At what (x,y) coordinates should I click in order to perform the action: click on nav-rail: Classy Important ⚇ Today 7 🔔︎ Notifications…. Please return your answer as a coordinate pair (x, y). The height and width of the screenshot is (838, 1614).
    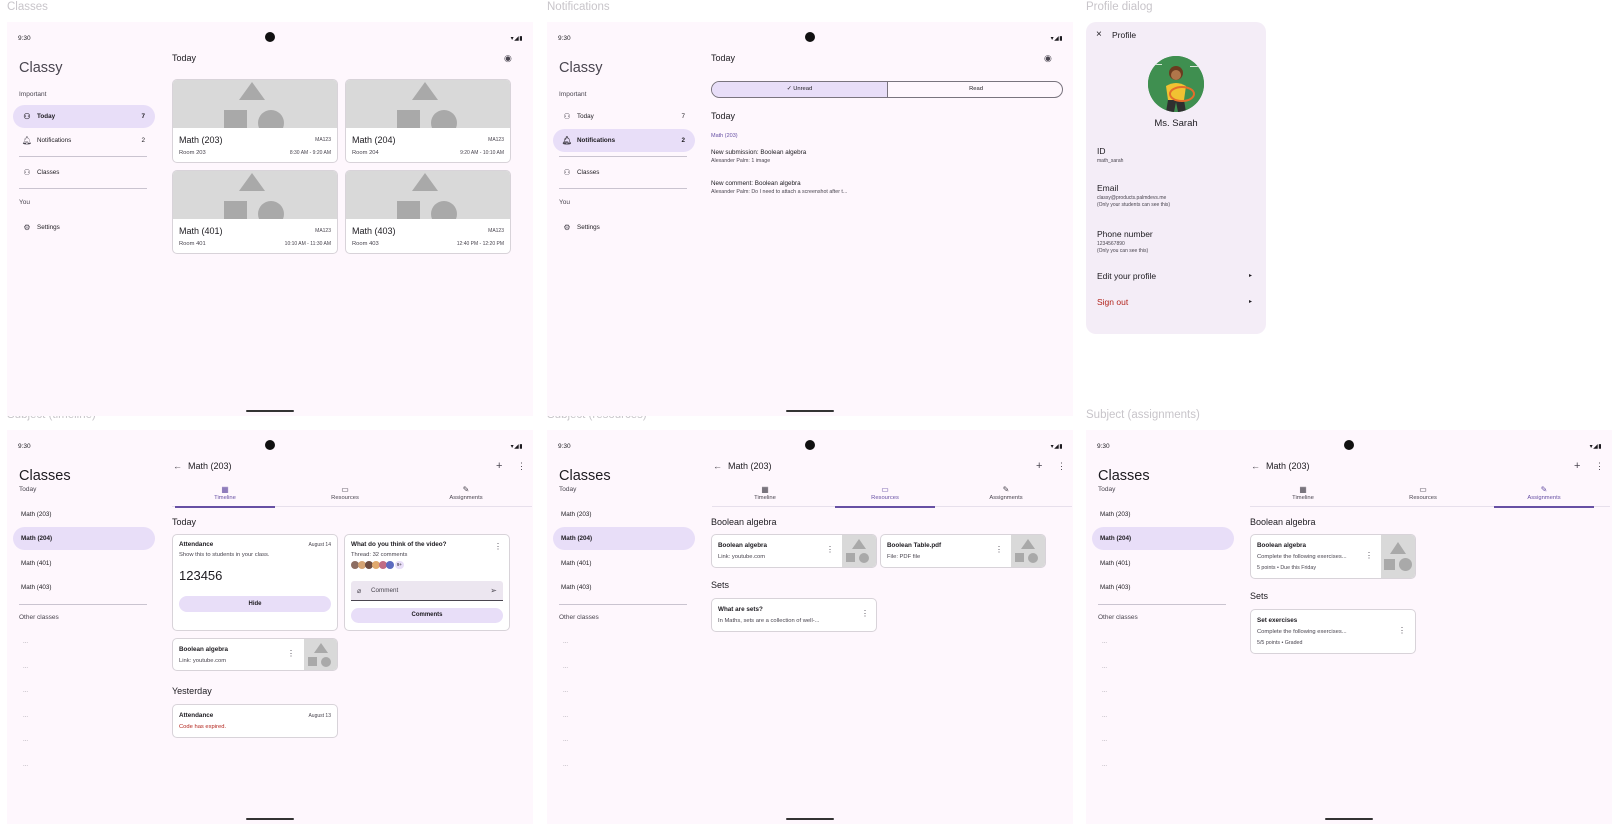
    Looking at the image, I should click on (84, 232).